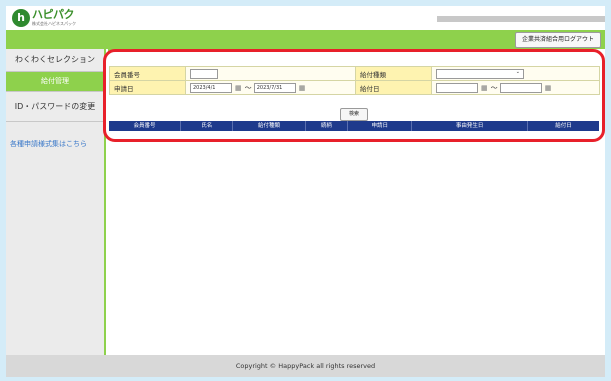 This screenshot has height=381, width=611. What do you see at coordinates (21, 18) in the screenshot?
I see `logo-icon: h` at bounding box center [21, 18].